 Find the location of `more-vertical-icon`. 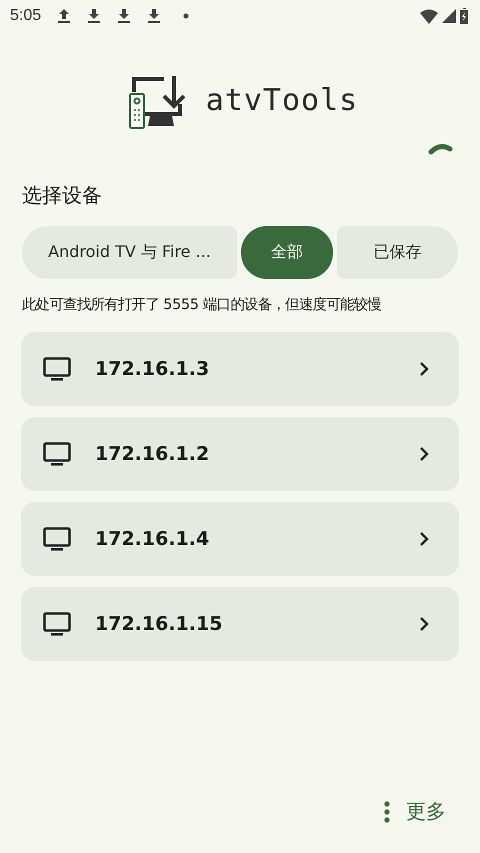

more-vertical-icon is located at coordinates (387, 811).